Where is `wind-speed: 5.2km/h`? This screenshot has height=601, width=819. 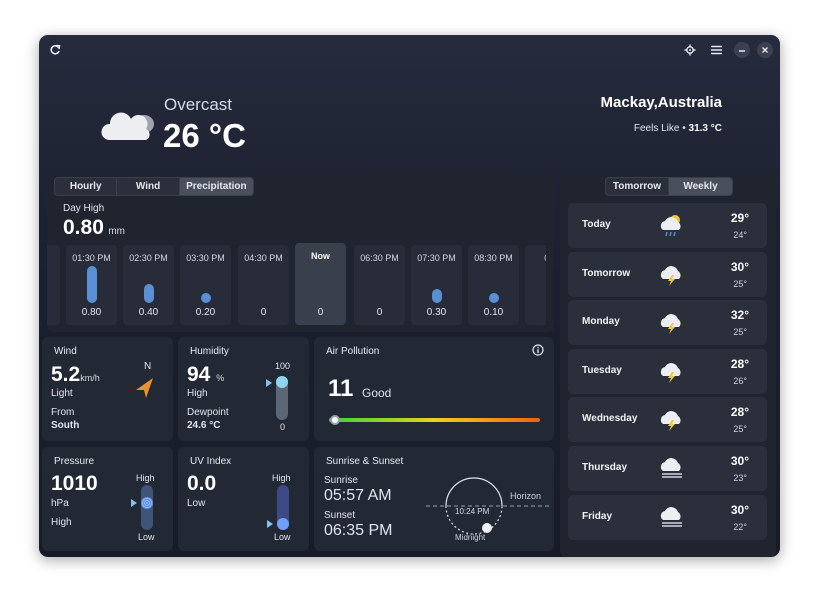
wind-speed: 5.2km/h is located at coordinates (75, 375).